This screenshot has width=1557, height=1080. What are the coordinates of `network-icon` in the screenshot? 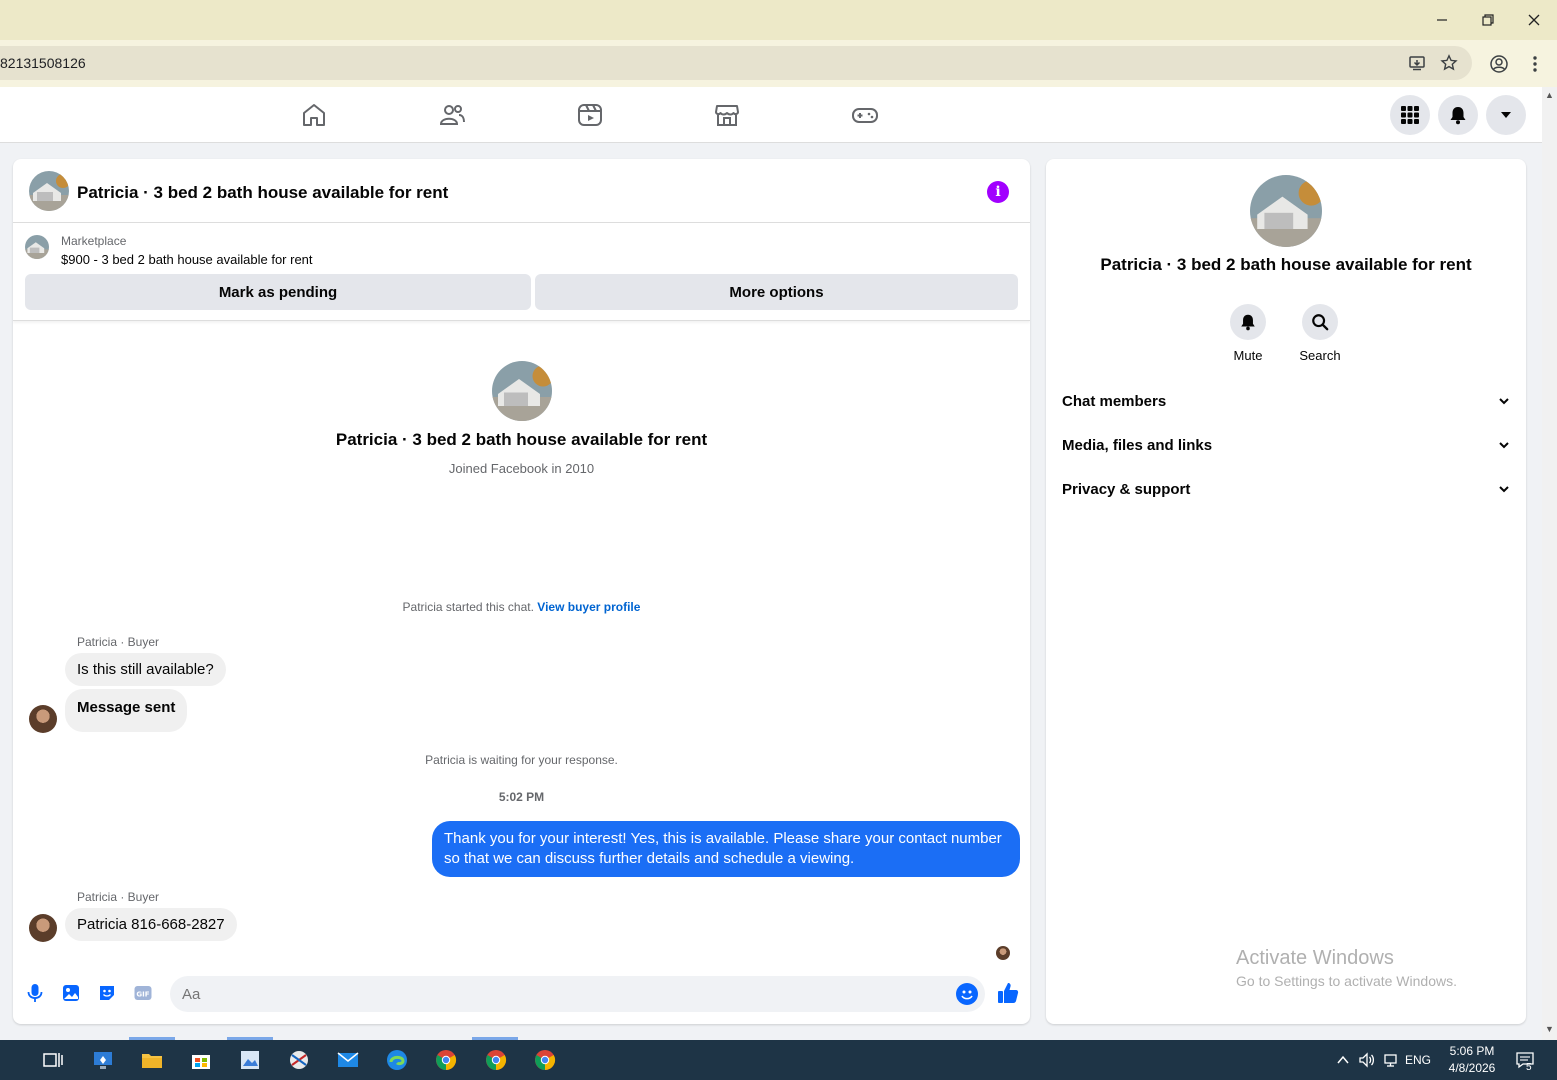 It's located at (1392, 1060).